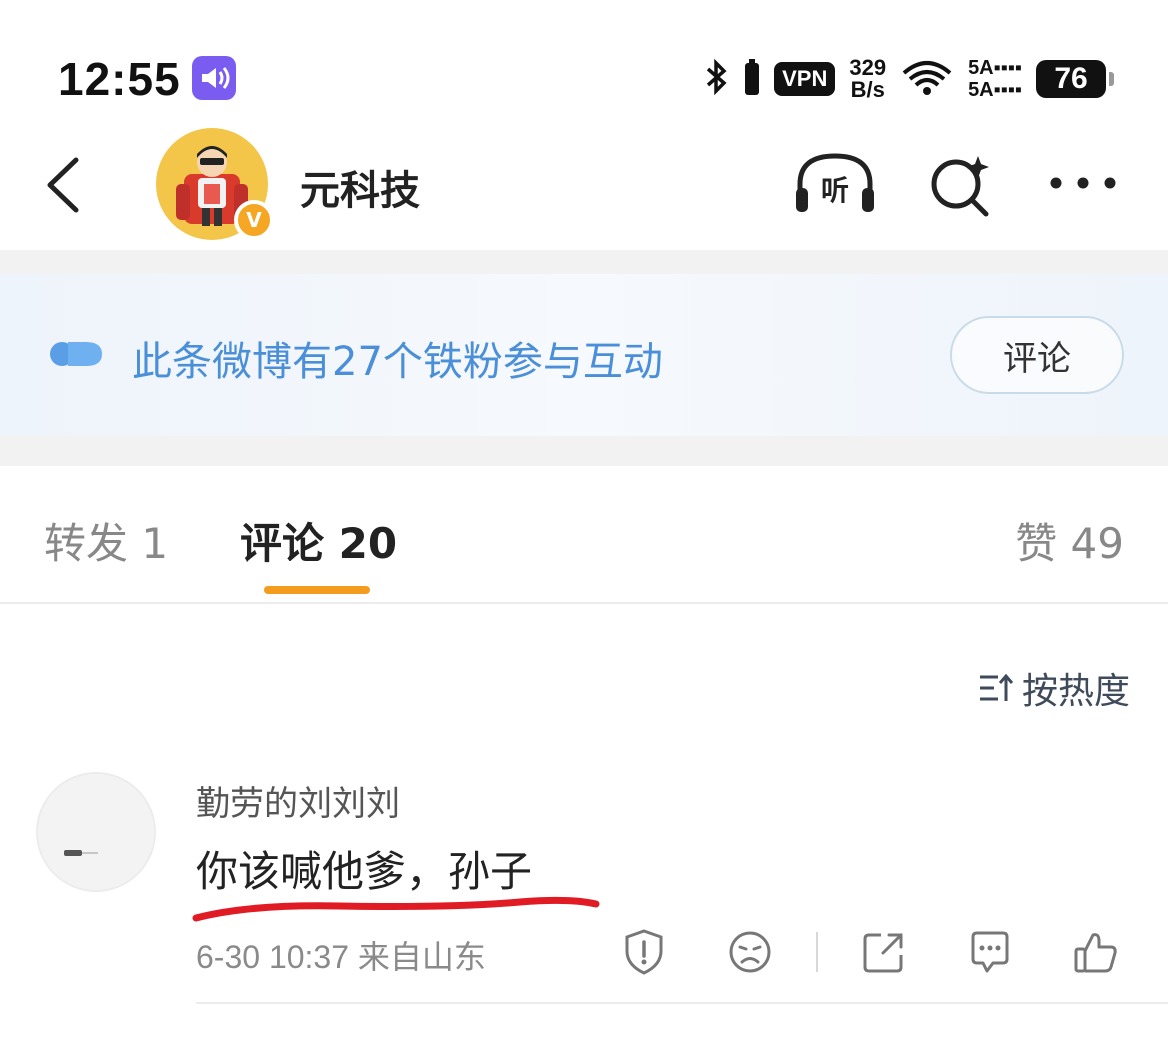  Describe the element at coordinates (1037, 355) in the screenshot. I see `banner-comment-button: 评论` at that location.